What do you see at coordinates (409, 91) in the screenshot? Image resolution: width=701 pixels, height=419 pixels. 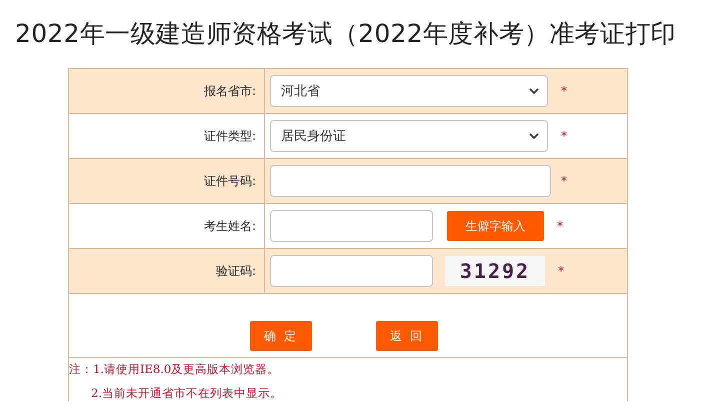 I see `dropdown-field: 河北省` at bounding box center [409, 91].